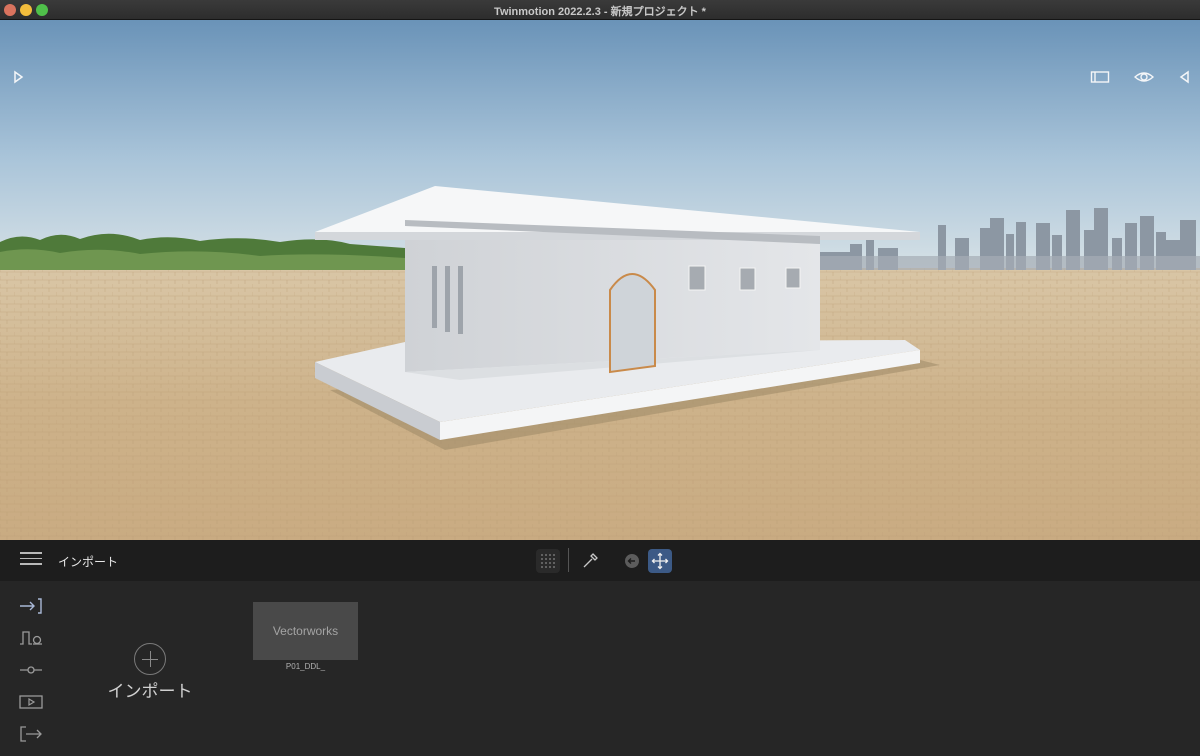 This screenshot has width=1200, height=756. Describe the element at coordinates (31, 702) in the screenshot. I see `media-icon` at that location.